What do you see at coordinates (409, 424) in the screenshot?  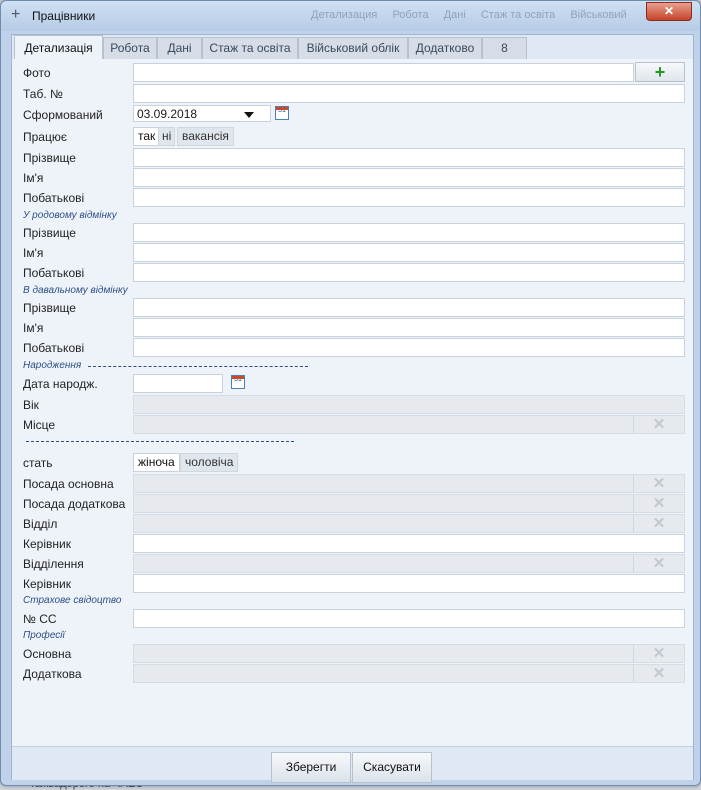 I see `place-field` at bounding box center [409, 424].